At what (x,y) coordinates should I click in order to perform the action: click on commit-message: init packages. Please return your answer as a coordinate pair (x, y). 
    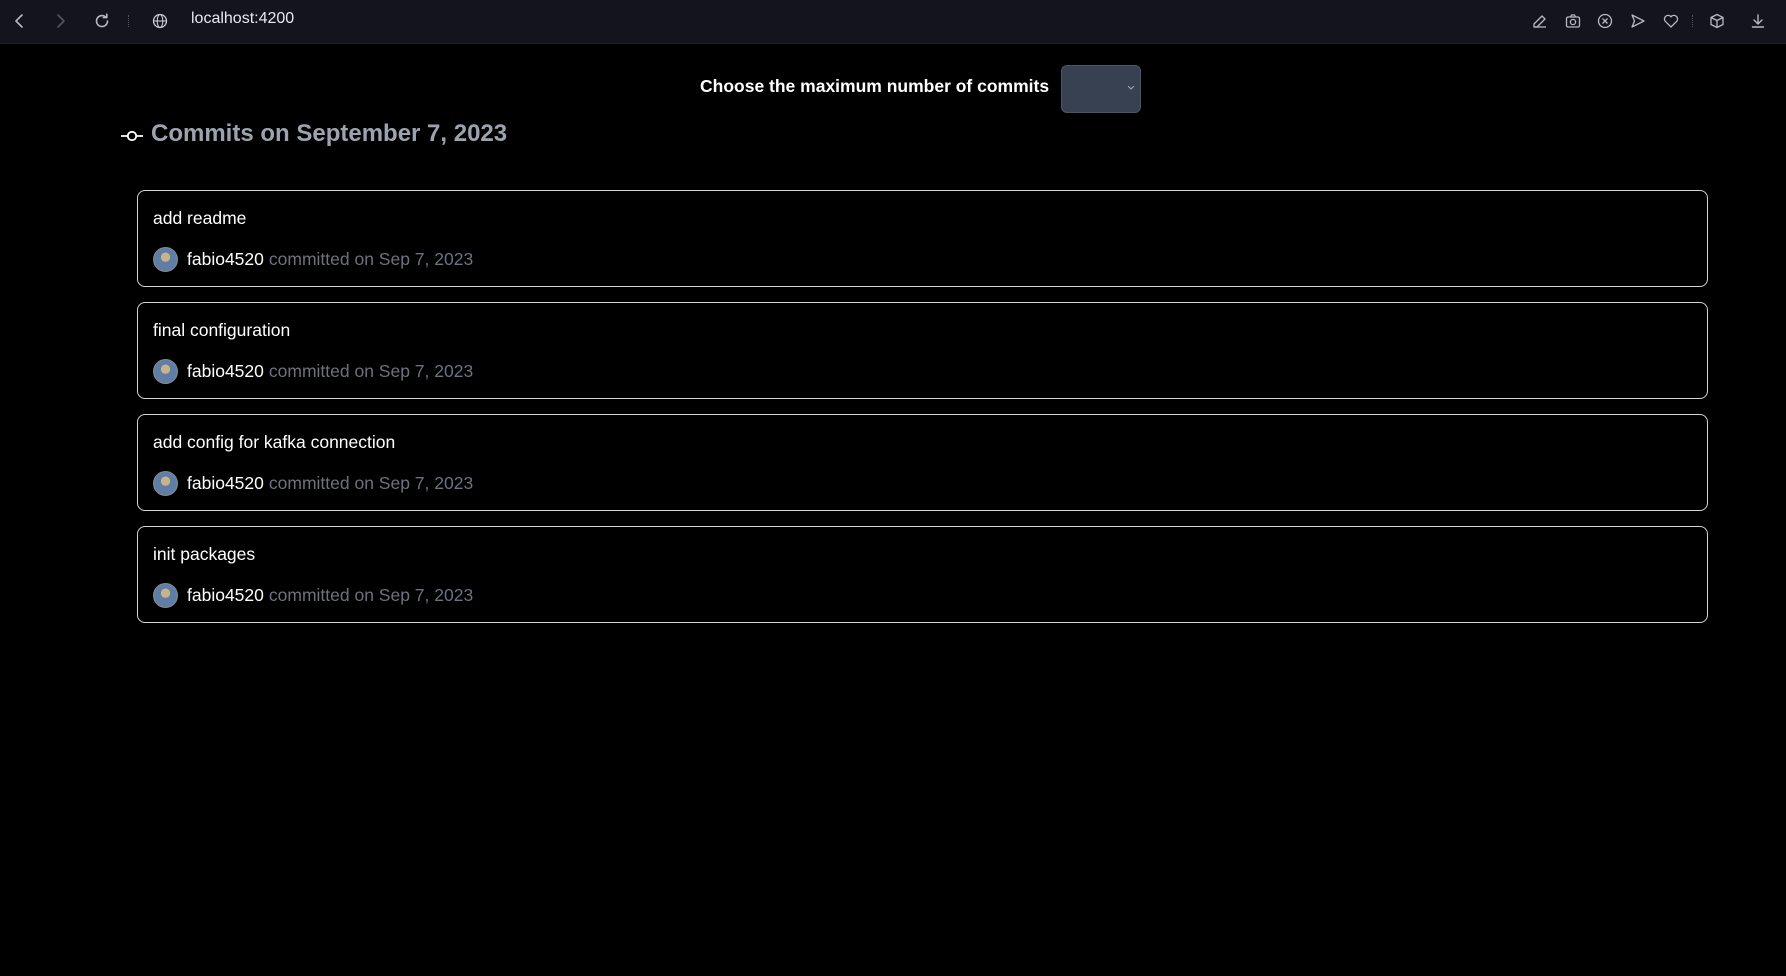
    Looking at the image, I should click on (204, 554).